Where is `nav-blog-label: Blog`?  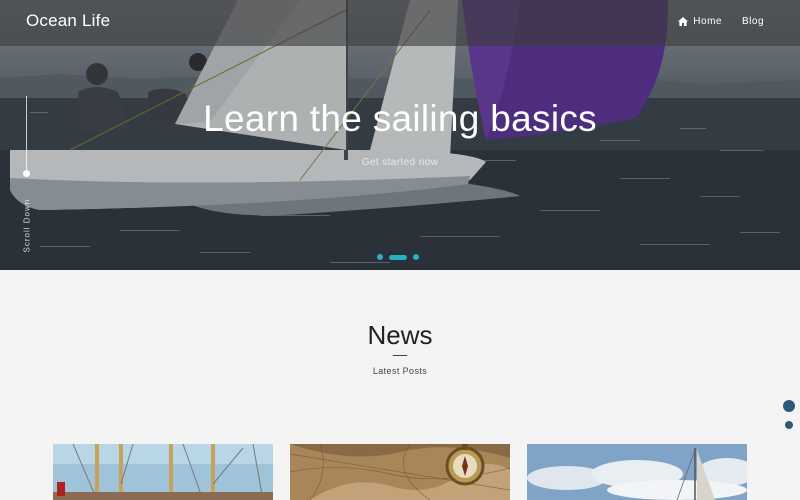 nav-blog-label: Blog is located at coordinates (752, 21).